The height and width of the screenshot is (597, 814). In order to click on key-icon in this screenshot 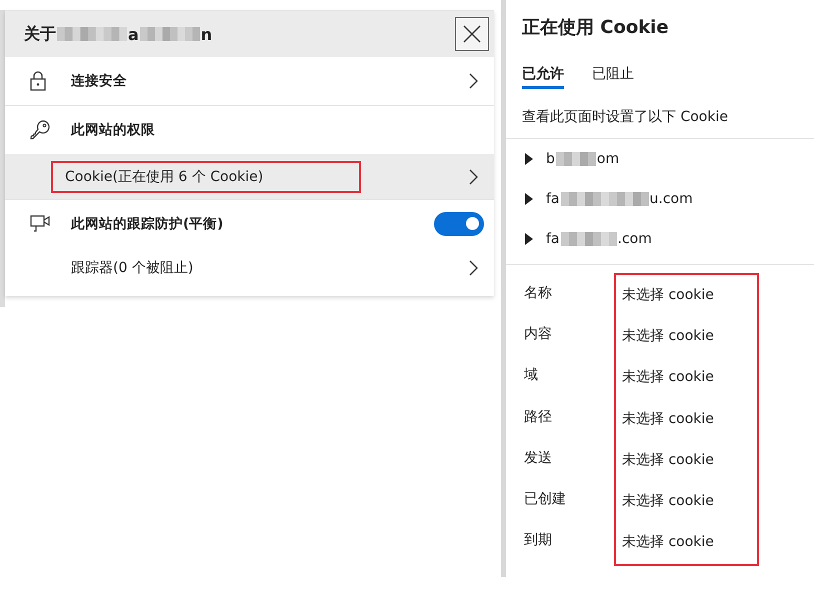, I will do `click(40, 130)`.